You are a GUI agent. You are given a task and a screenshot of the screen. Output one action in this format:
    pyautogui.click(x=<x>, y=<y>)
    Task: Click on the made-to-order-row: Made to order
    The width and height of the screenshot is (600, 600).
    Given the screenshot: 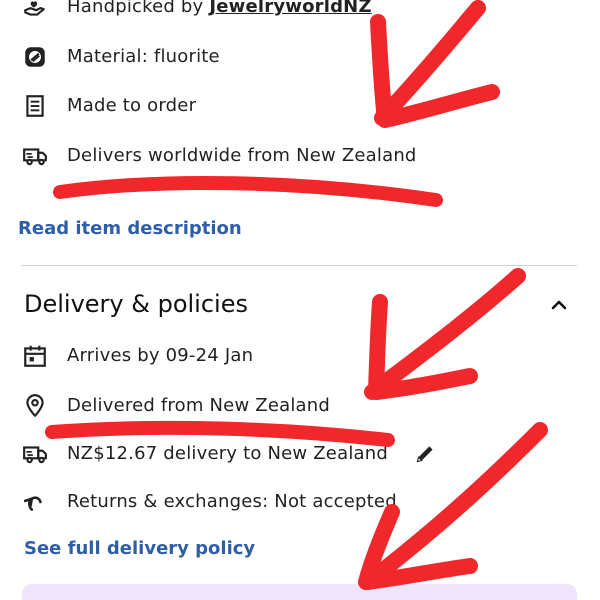 What is the action you would take?
    pyautogui.click(x=300, y=106)
    